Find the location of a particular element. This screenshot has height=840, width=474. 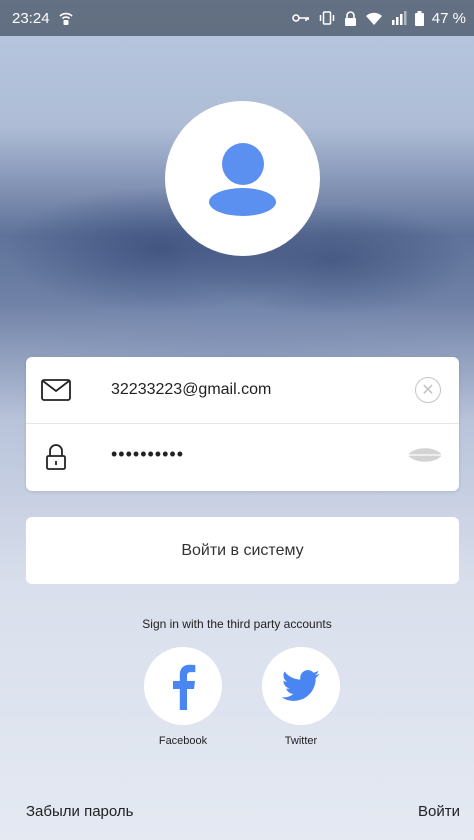

twitter-button is located at coordinates (301, 686).